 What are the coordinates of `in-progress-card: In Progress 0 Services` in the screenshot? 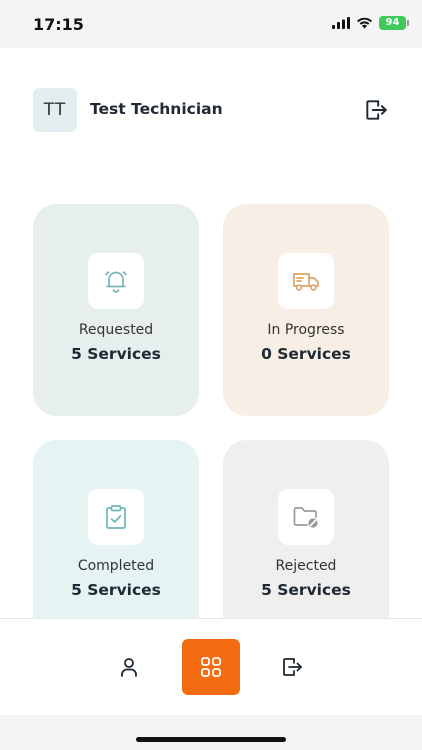 It's located at (306, 310).